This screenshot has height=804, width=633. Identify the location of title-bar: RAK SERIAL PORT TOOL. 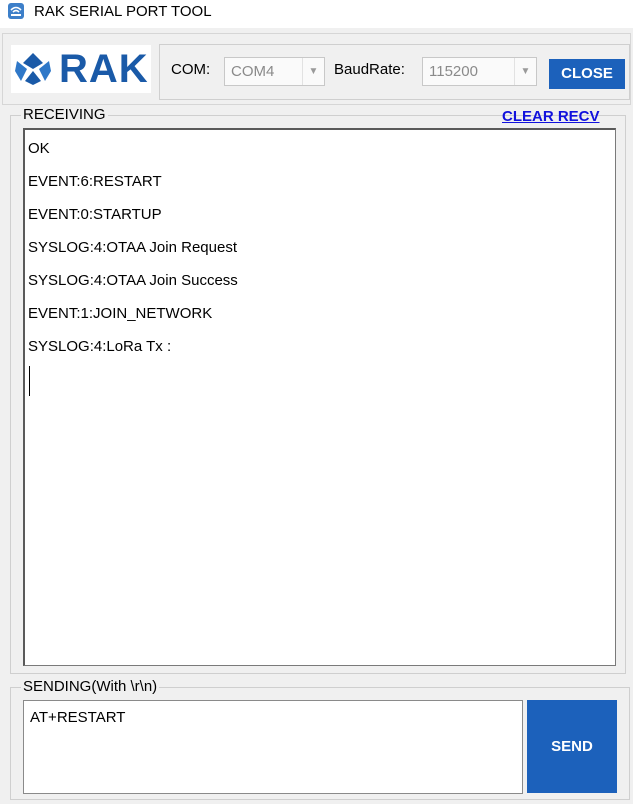
(316, 14).